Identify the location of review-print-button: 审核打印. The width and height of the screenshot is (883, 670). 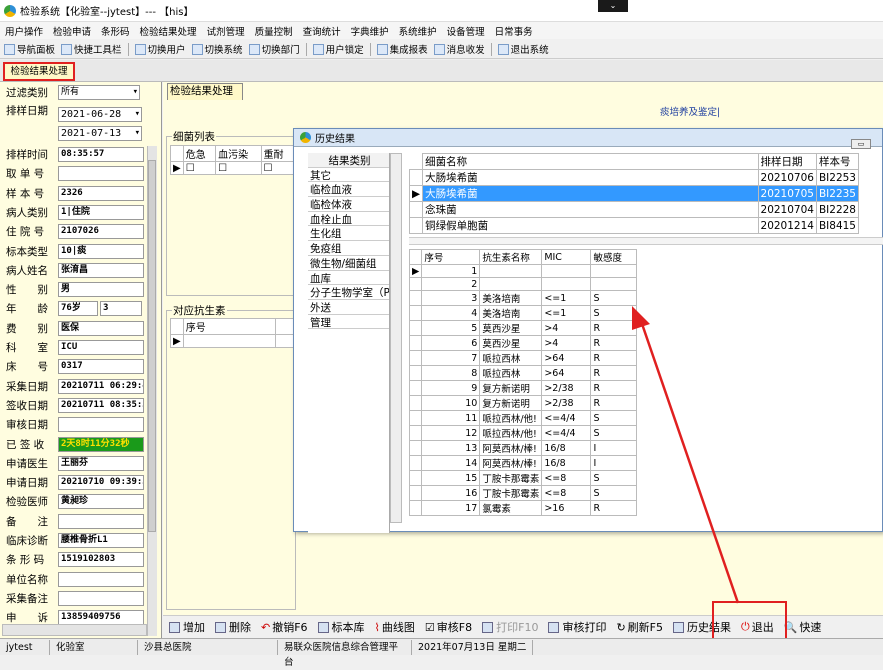
(577, 627).